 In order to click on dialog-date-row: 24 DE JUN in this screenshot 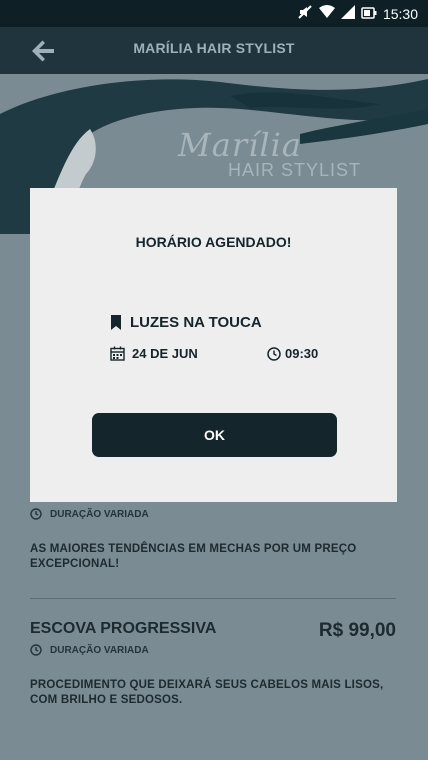, I will do `click(154, 353)`.